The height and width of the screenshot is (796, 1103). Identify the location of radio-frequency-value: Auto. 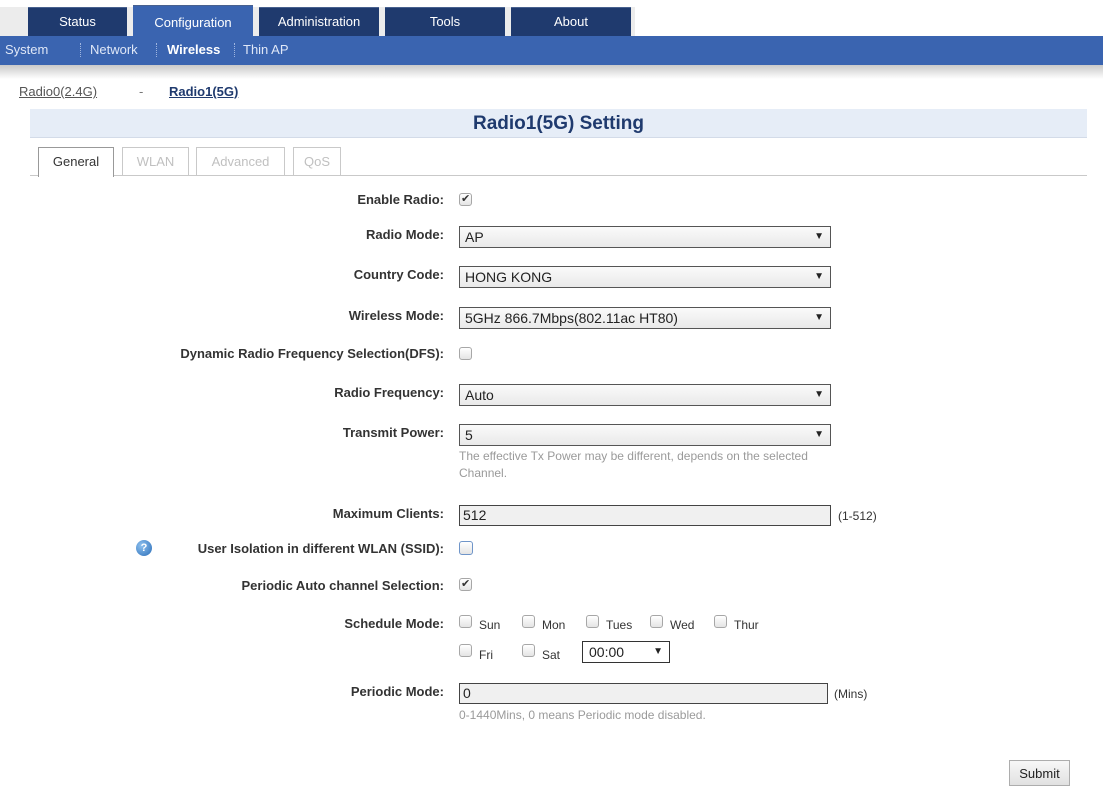
(479, 395).